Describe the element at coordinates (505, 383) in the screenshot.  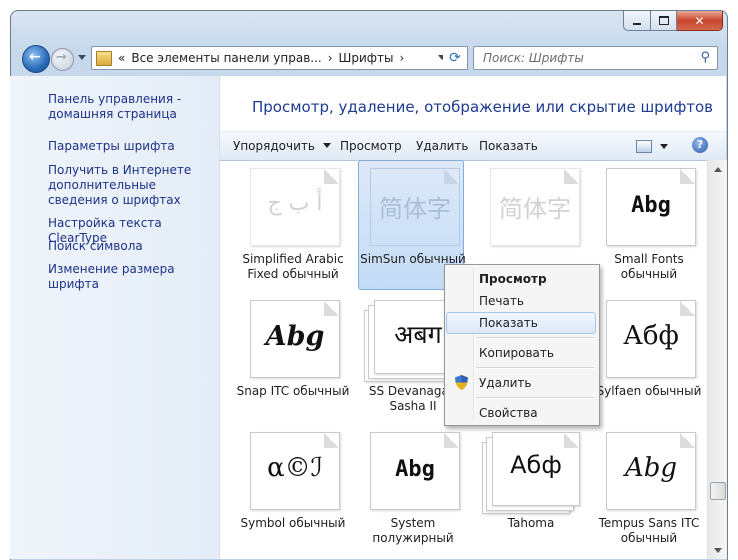
I see `menu-item-label: Удалить` at that location.